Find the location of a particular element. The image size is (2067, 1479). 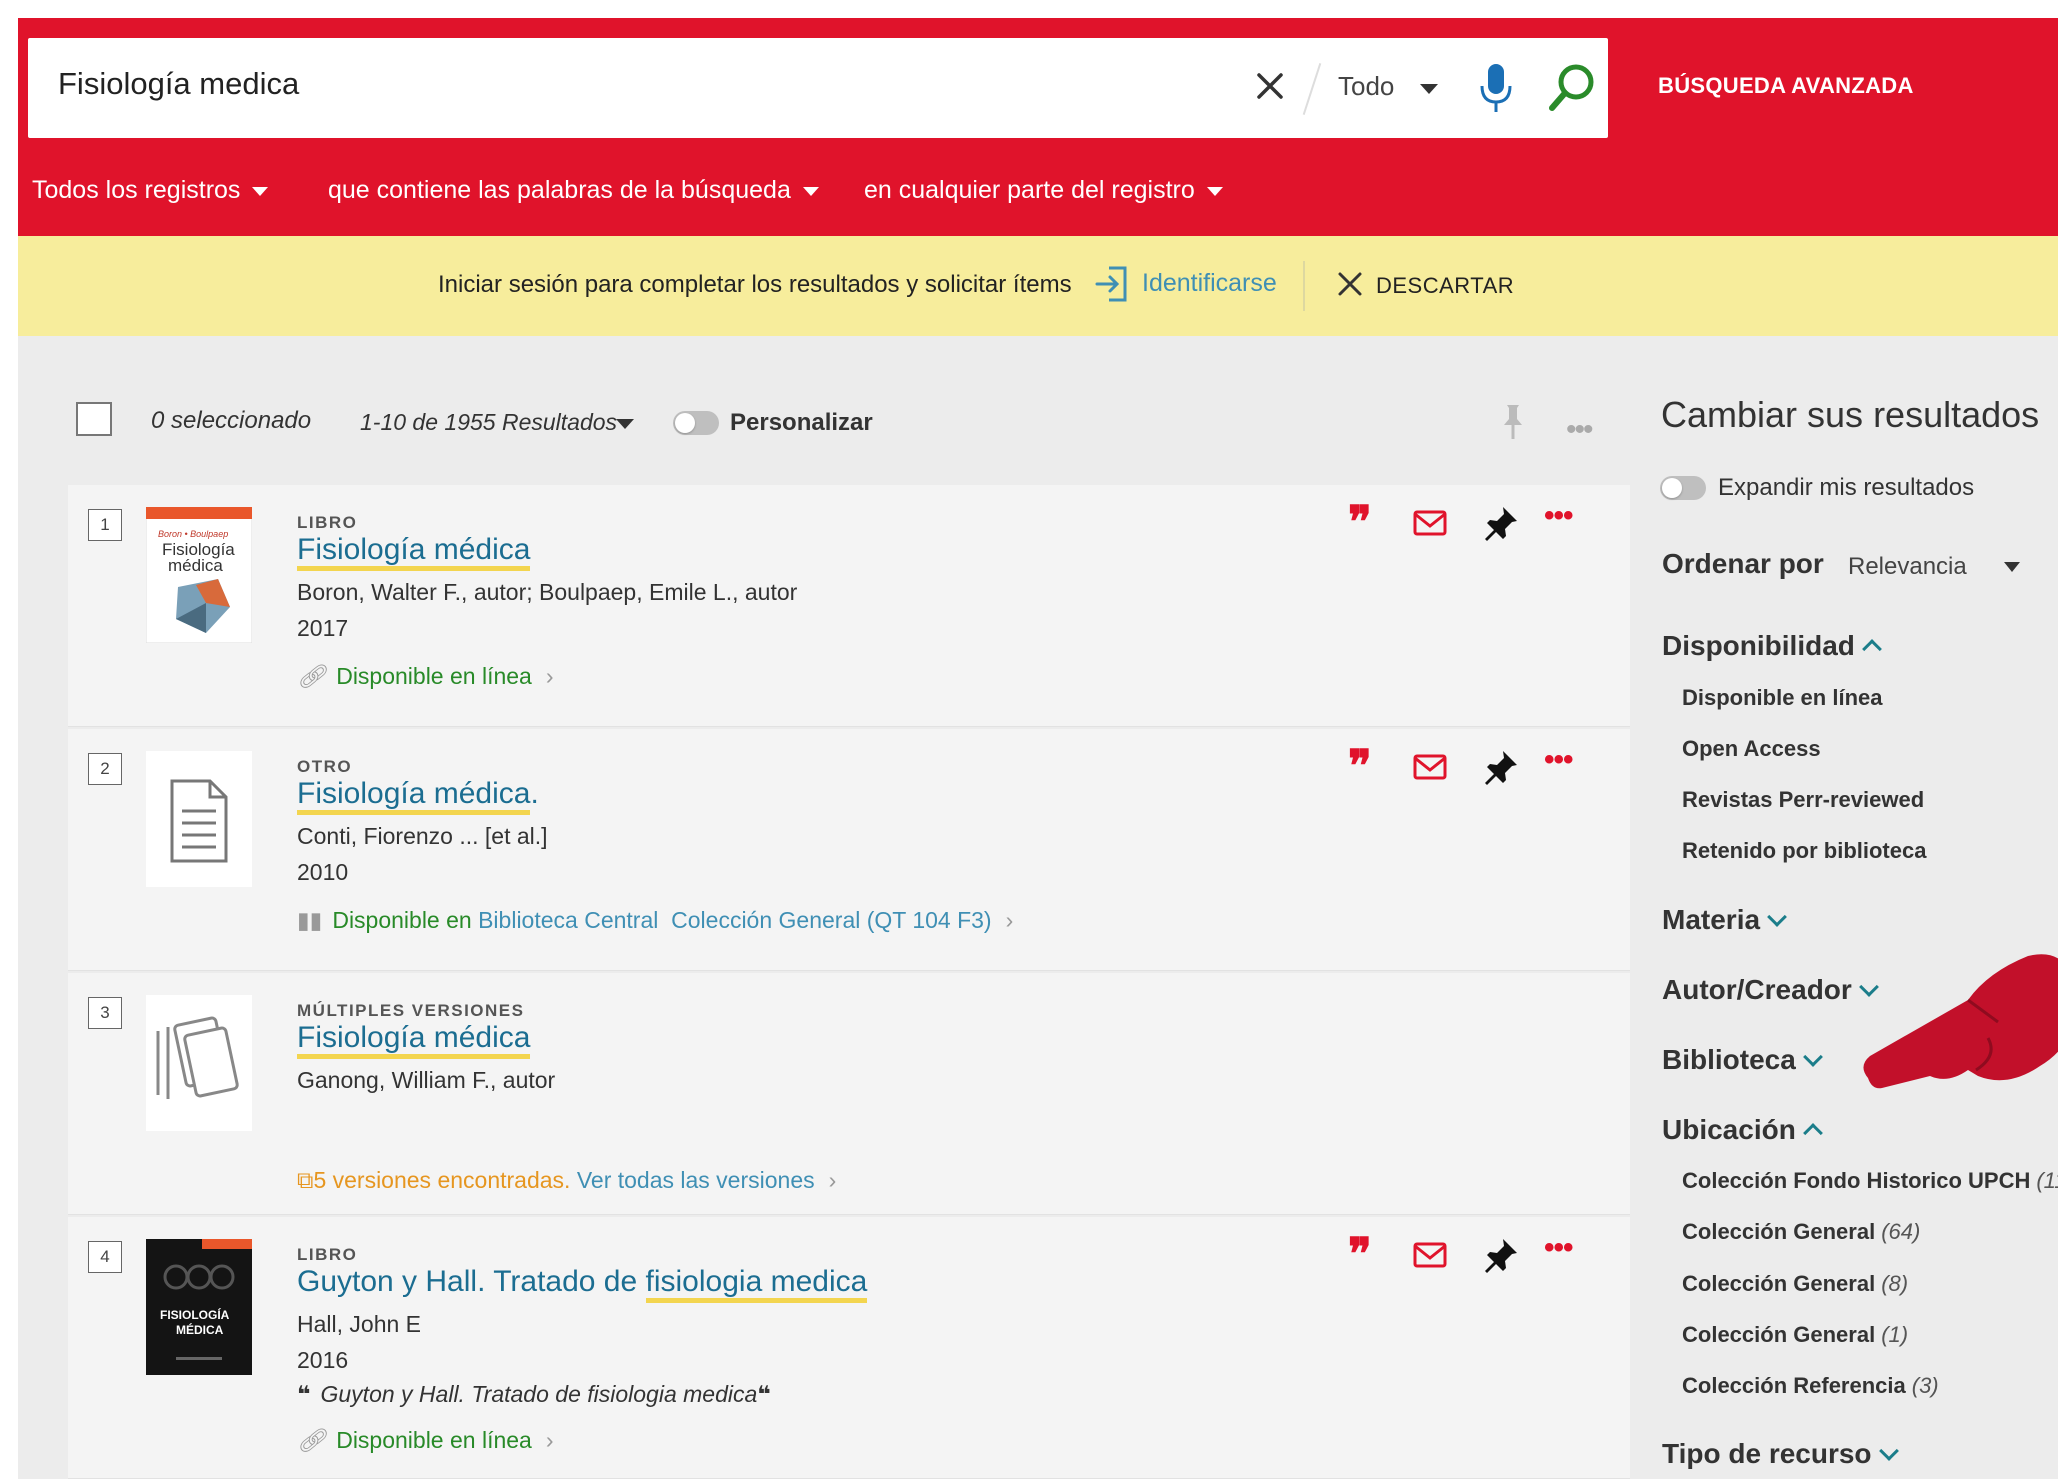

facet-item-count: (8) is located at coordinates (1895, 1283).